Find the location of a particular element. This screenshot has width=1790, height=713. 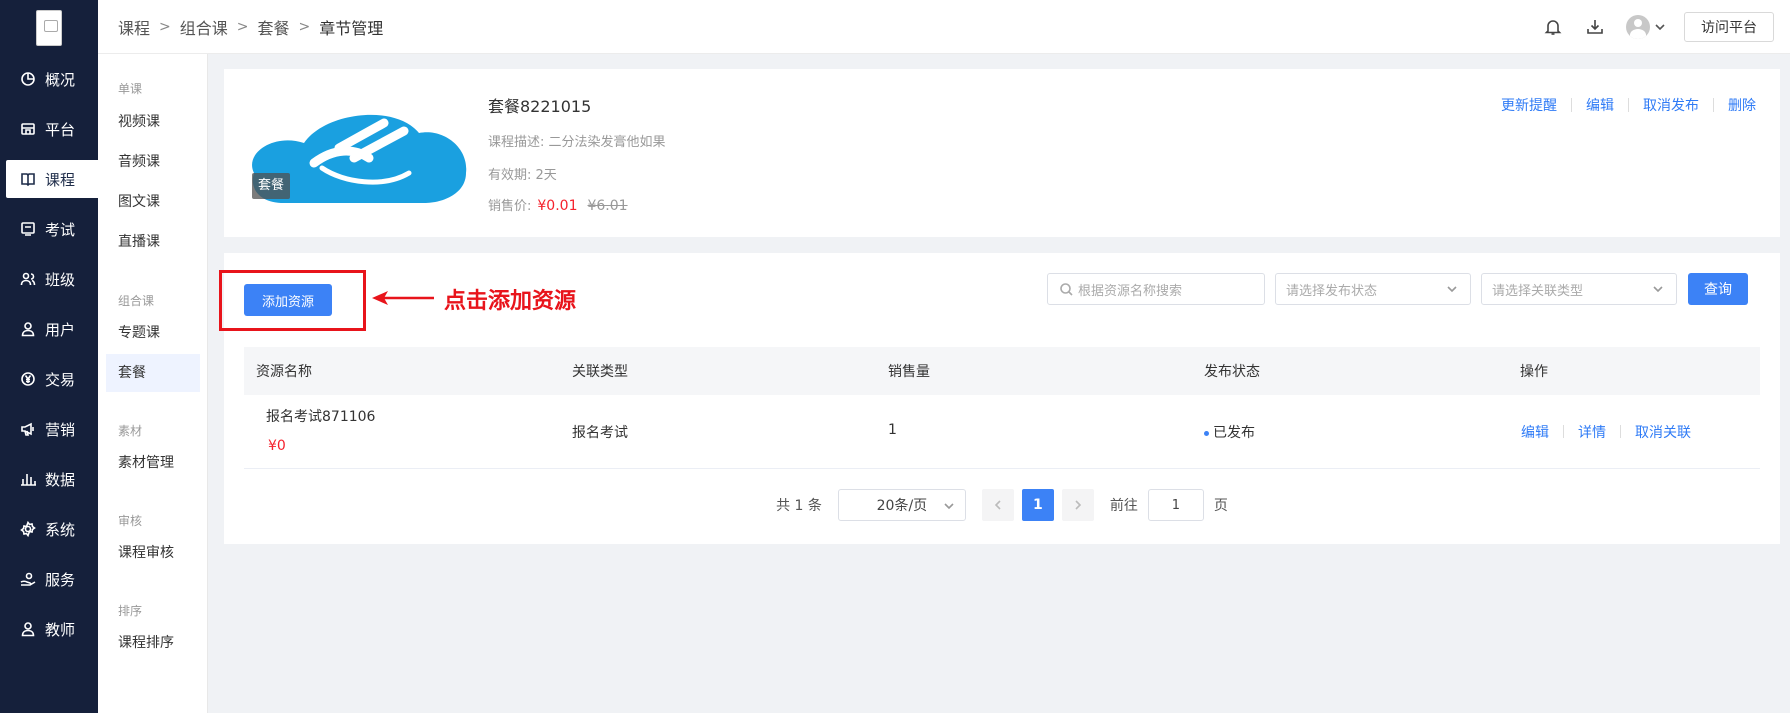

sub-item-material: 素材管理 is located at coordinates (153, 463).